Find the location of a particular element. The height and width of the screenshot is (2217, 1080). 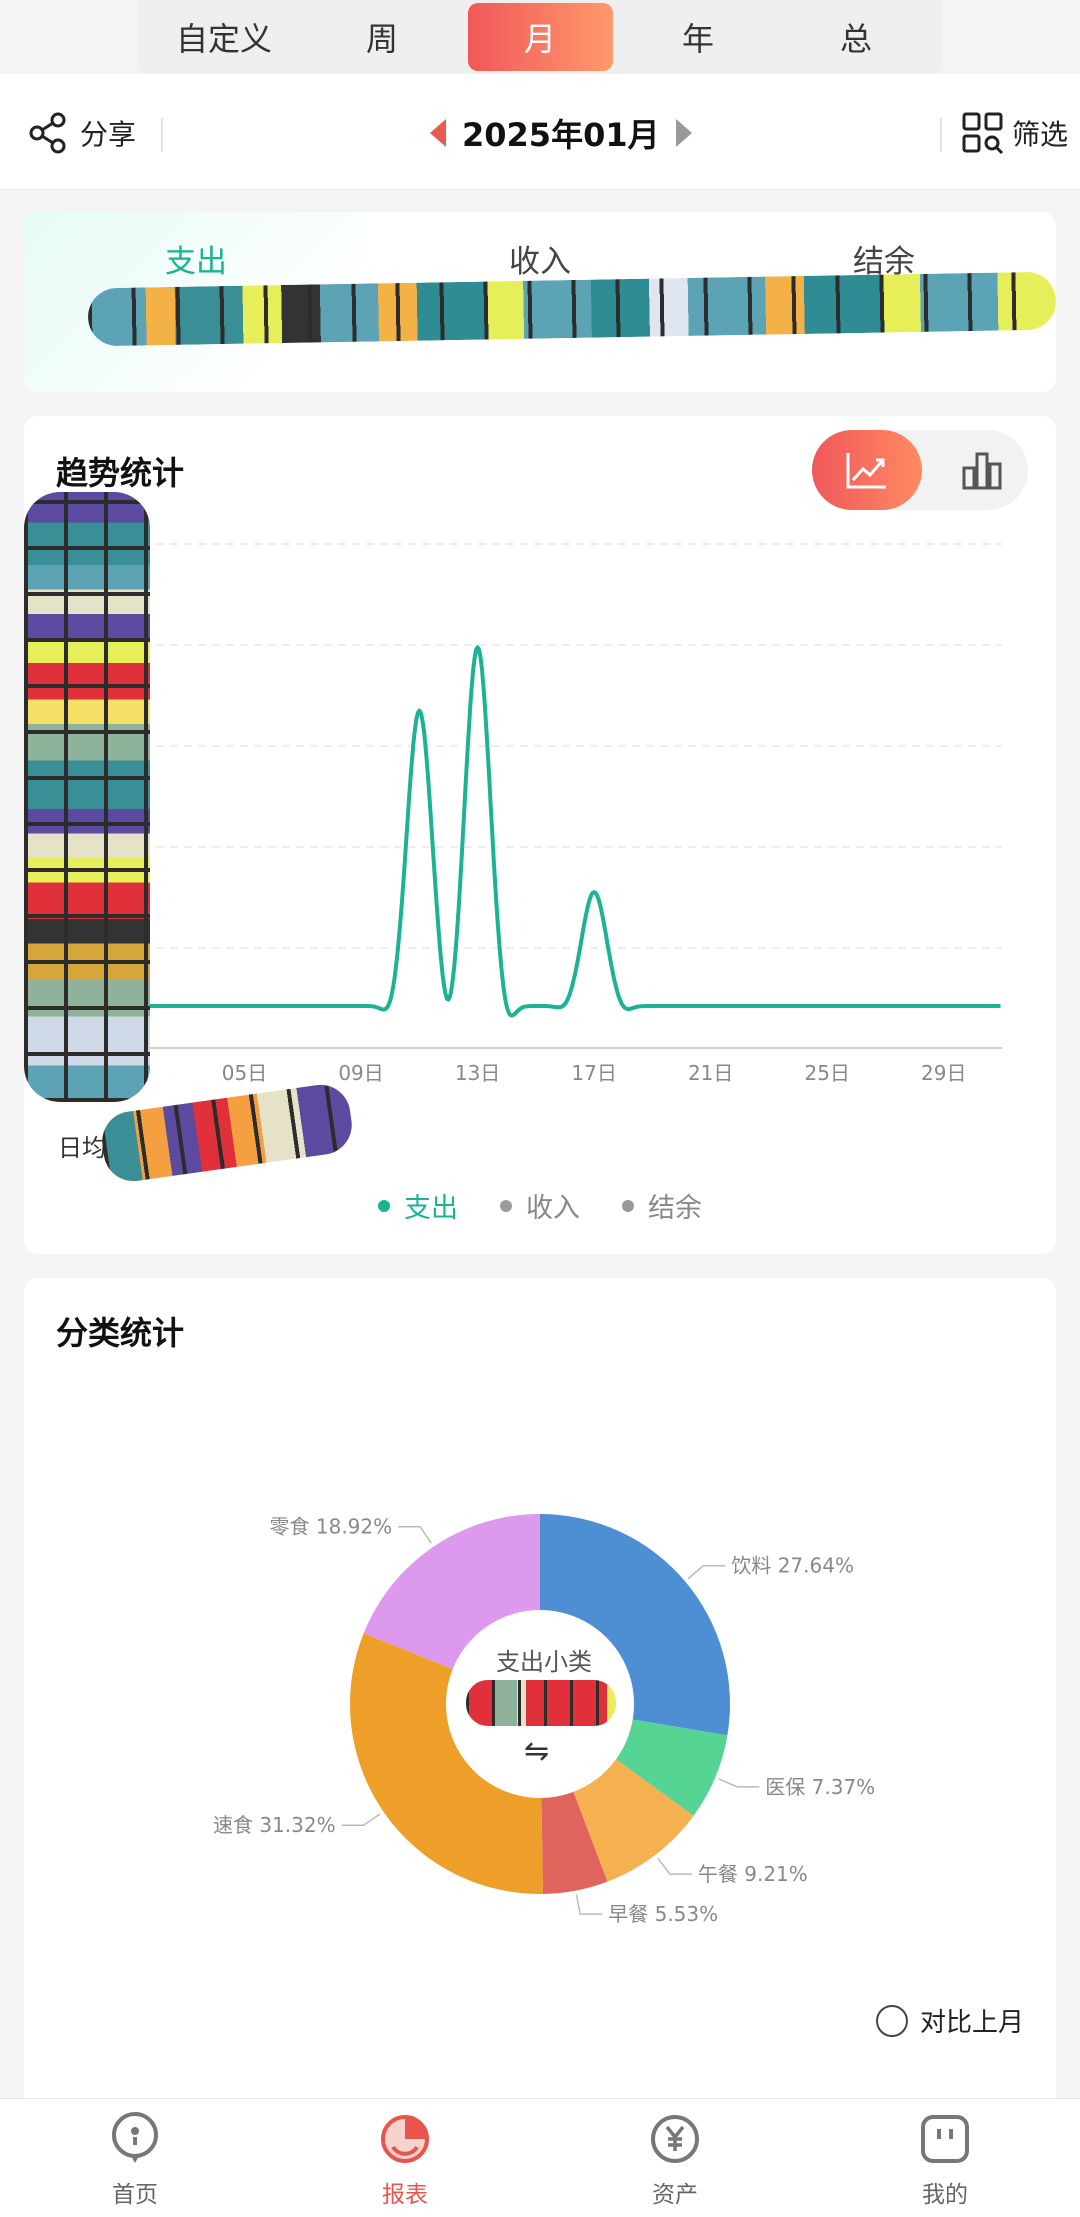

tab-week: 周 is located at coordinates (382, 37).